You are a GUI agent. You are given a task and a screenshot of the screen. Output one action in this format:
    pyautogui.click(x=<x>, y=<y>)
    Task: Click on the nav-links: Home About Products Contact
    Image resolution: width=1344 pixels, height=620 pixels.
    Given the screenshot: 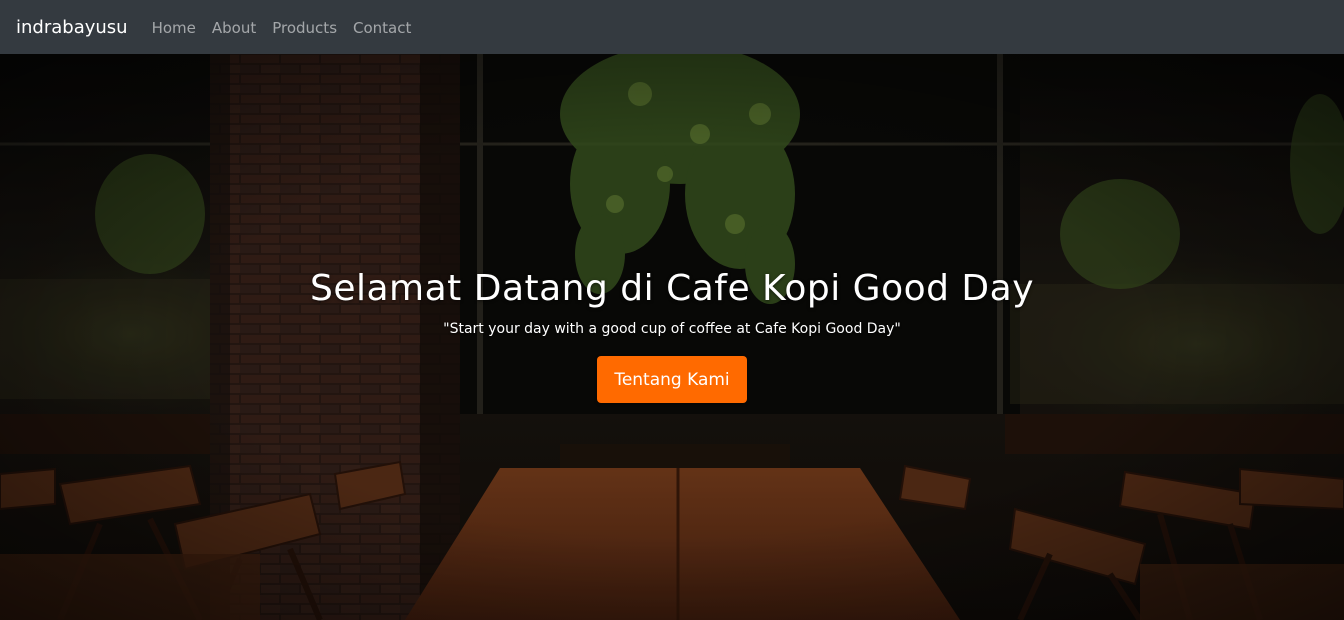 What is the action you would take?
    pyautogui.click(x=282, y=27)
    